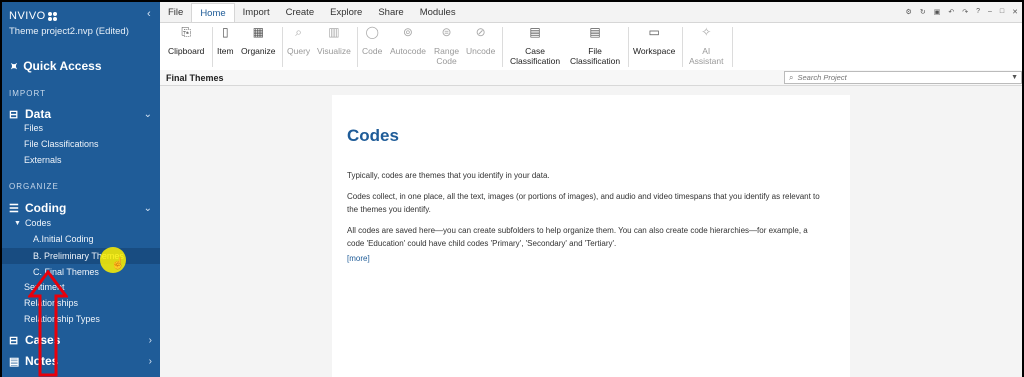 Image resolution: width=1024 pixels, height=377 pixels. What do you see at coordinates (81, 361) in the screenshot?
I see `sidebar-group-notes: ▤ Notes ›` at bounding box center [81, 361].